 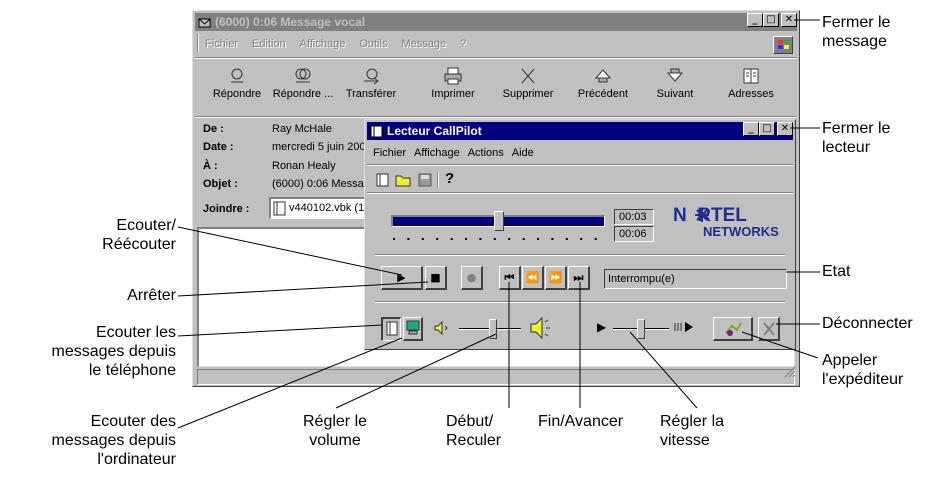 I want to click on next-icon, so click(x=675, y=76).